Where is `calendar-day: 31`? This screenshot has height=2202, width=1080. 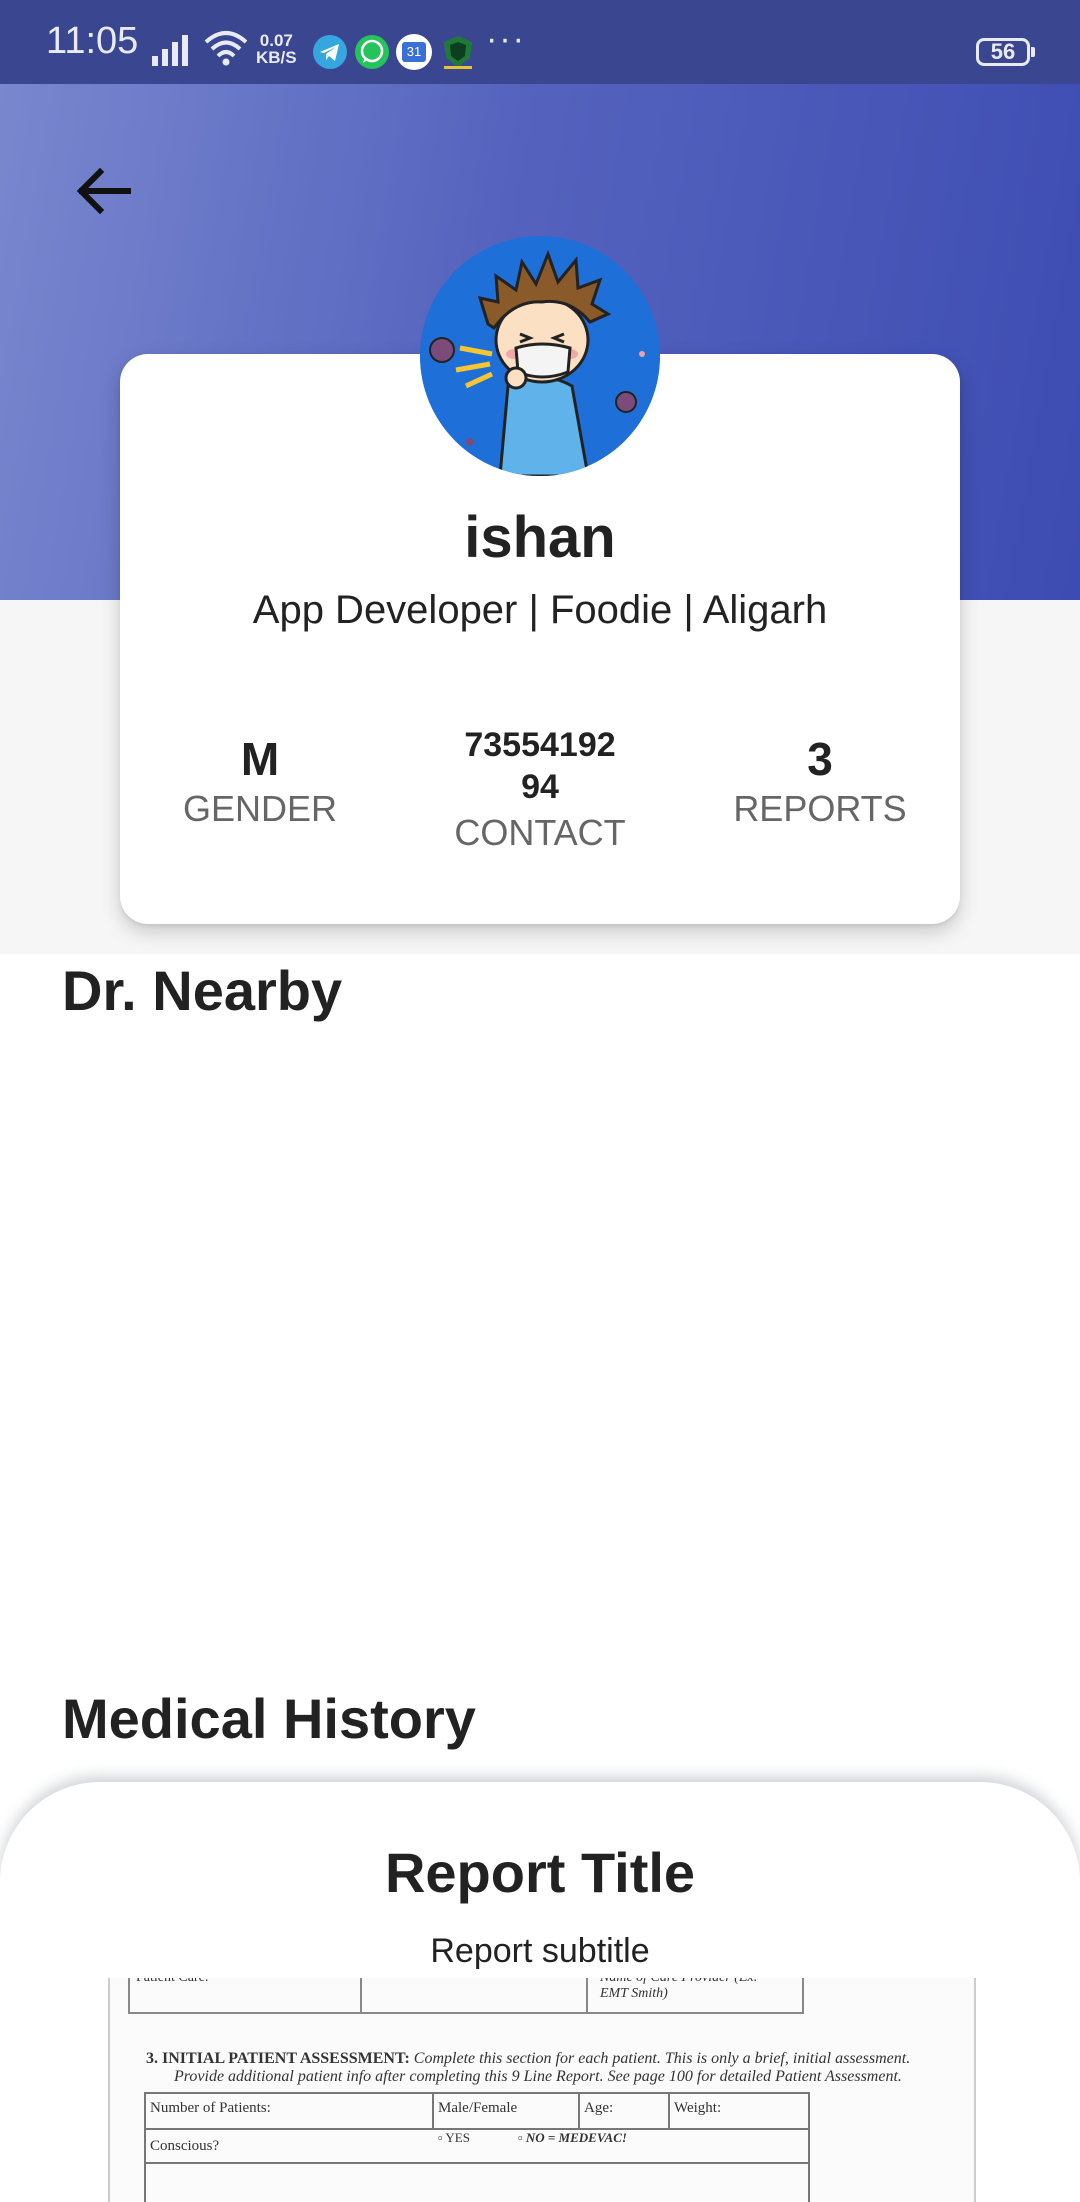
calendar-day: 31 is located at coordinates (414, 52).